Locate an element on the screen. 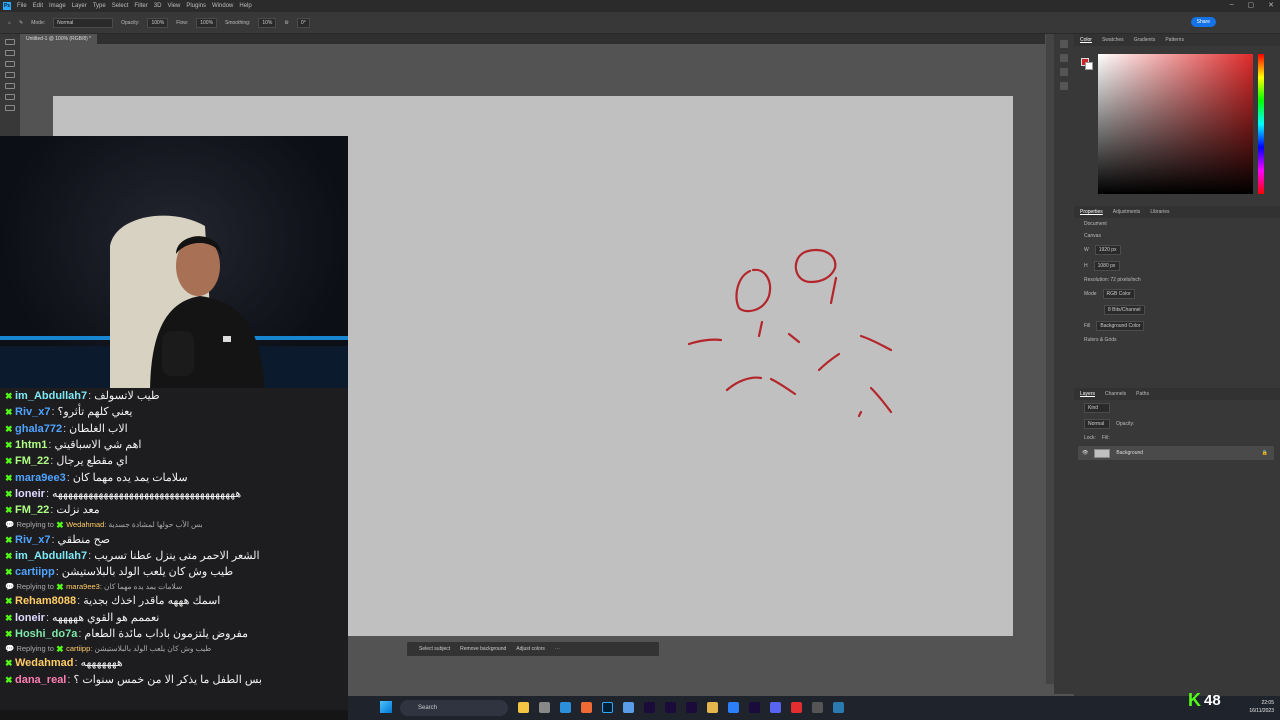 The height and width of the screenshot is (720, 1280). chat-username: Hoshi_do7a is located at coordinates (46, 634).